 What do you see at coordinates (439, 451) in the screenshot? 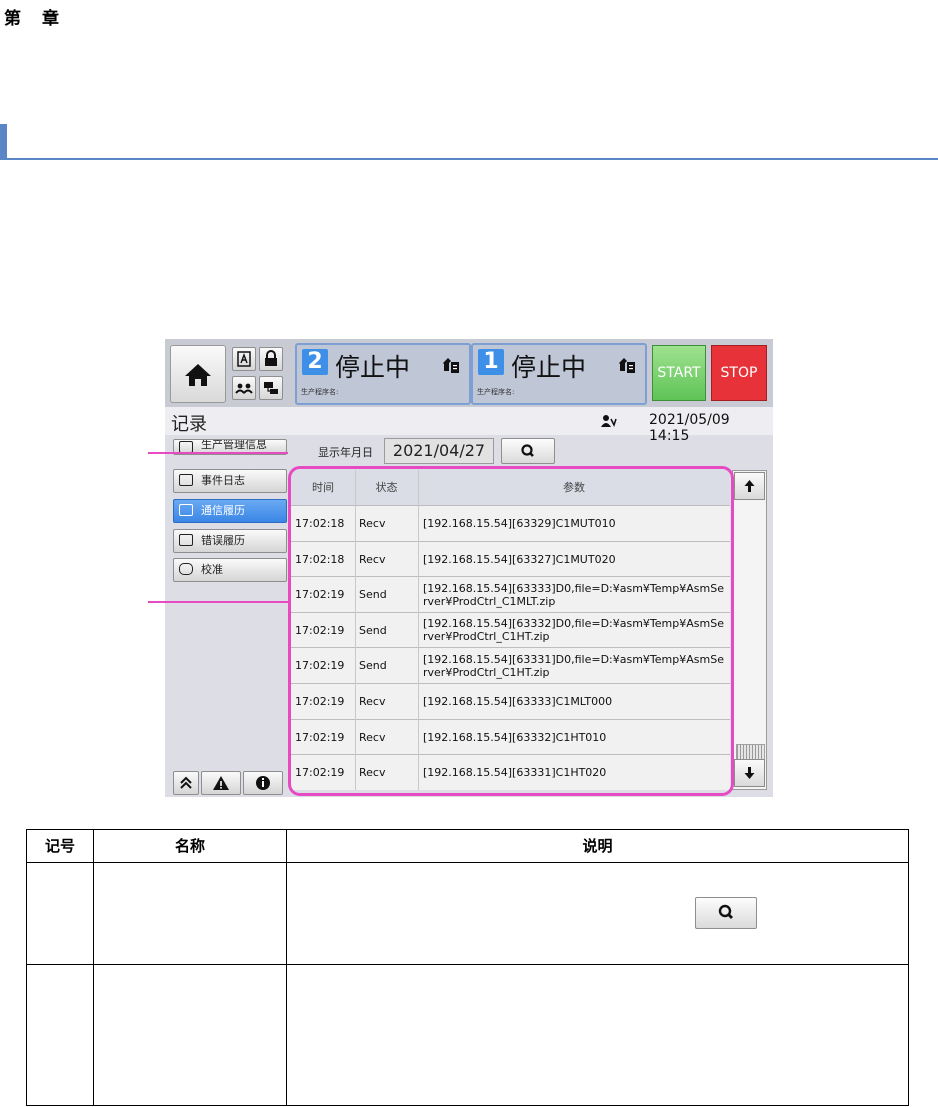
I see `date-input: 2021/04/27` at bounding box center [439, 451].